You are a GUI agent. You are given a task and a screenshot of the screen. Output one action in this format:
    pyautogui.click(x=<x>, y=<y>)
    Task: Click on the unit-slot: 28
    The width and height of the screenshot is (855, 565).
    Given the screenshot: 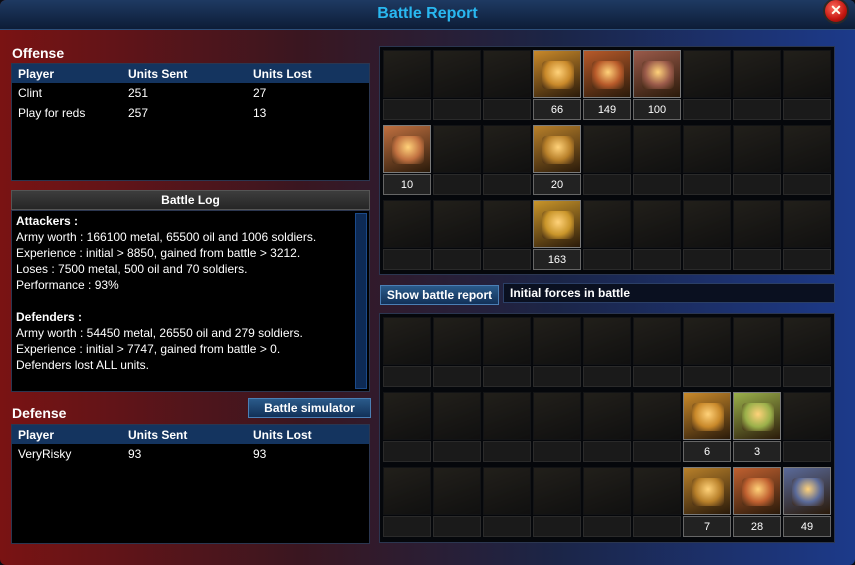 What is the action you would take?
    pyautogui.click(x=757, y=503)
    